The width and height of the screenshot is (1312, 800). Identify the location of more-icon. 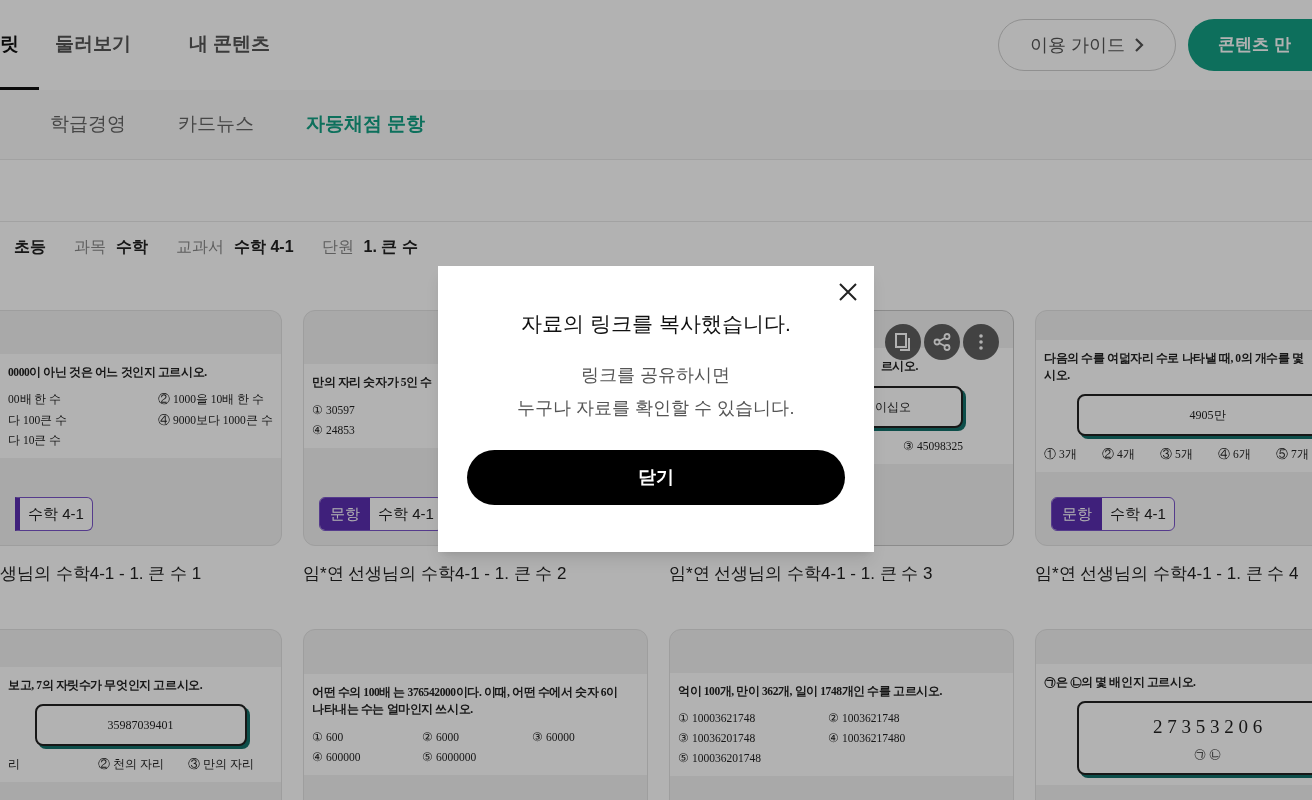
(981, 342).